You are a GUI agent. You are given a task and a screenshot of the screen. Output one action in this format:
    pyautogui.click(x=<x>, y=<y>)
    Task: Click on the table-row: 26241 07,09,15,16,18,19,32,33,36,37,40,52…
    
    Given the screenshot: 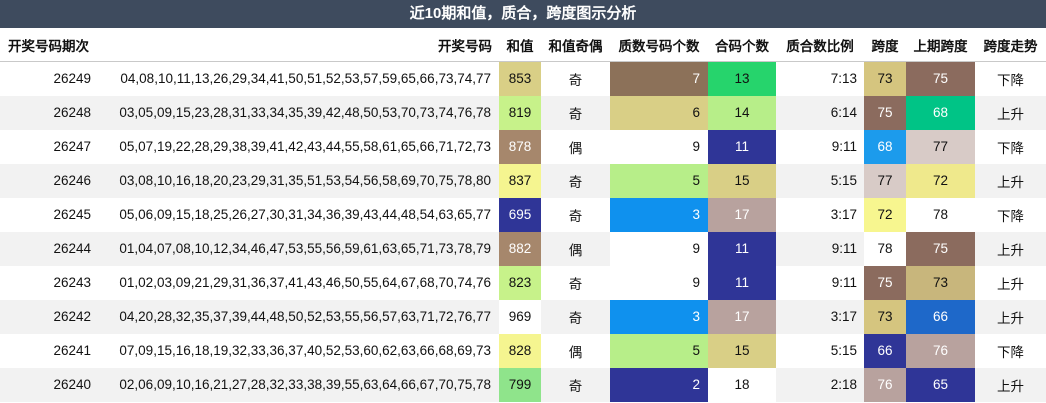 What is the action you would take?
    pyautogui.click(x=523, y=350)
    